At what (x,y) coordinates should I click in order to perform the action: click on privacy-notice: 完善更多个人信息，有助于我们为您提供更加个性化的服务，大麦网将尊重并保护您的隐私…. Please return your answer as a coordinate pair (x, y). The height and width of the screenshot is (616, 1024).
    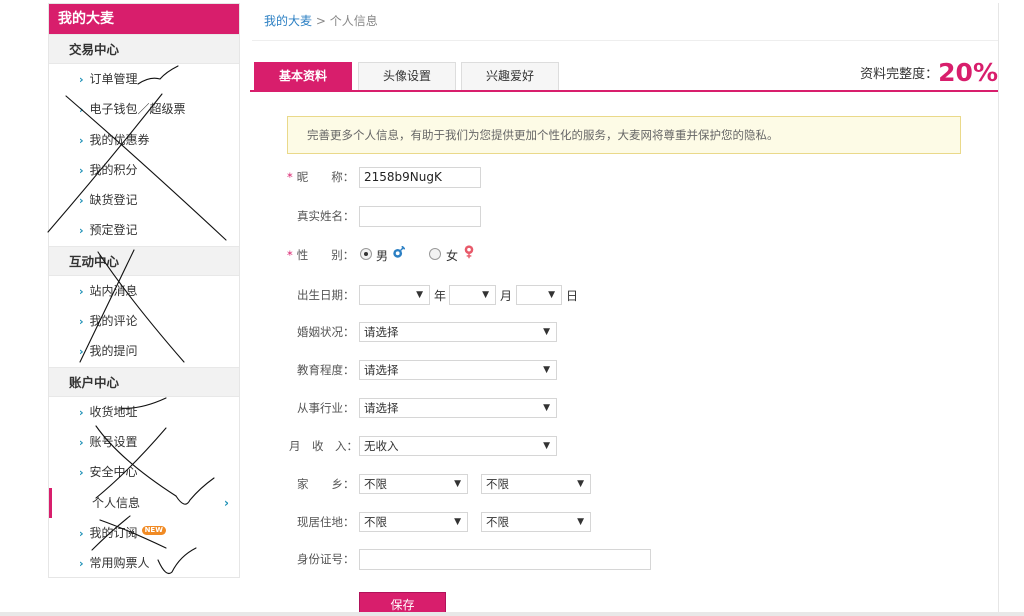
    Looking at the image, I should click on (624, 135).